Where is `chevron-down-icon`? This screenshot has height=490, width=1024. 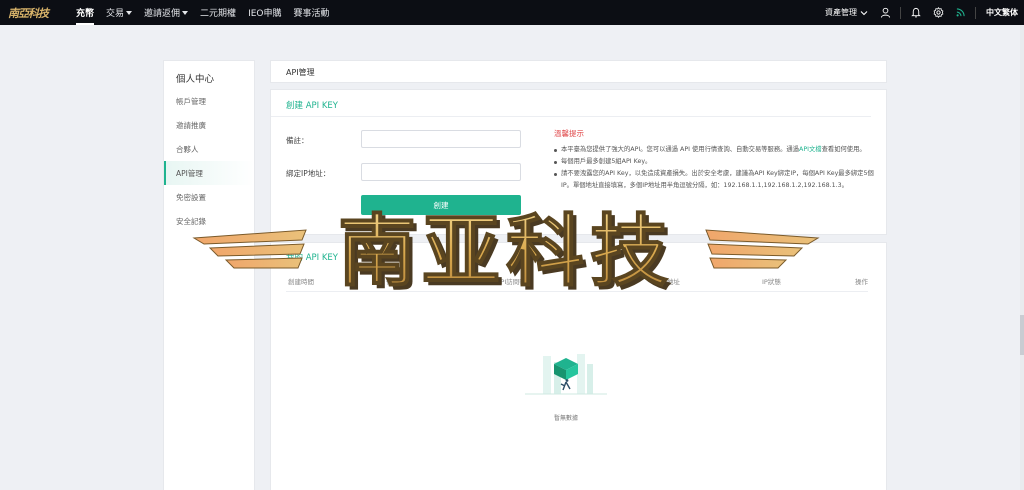
chevron-down-icon is located at coordinates (864, 12).